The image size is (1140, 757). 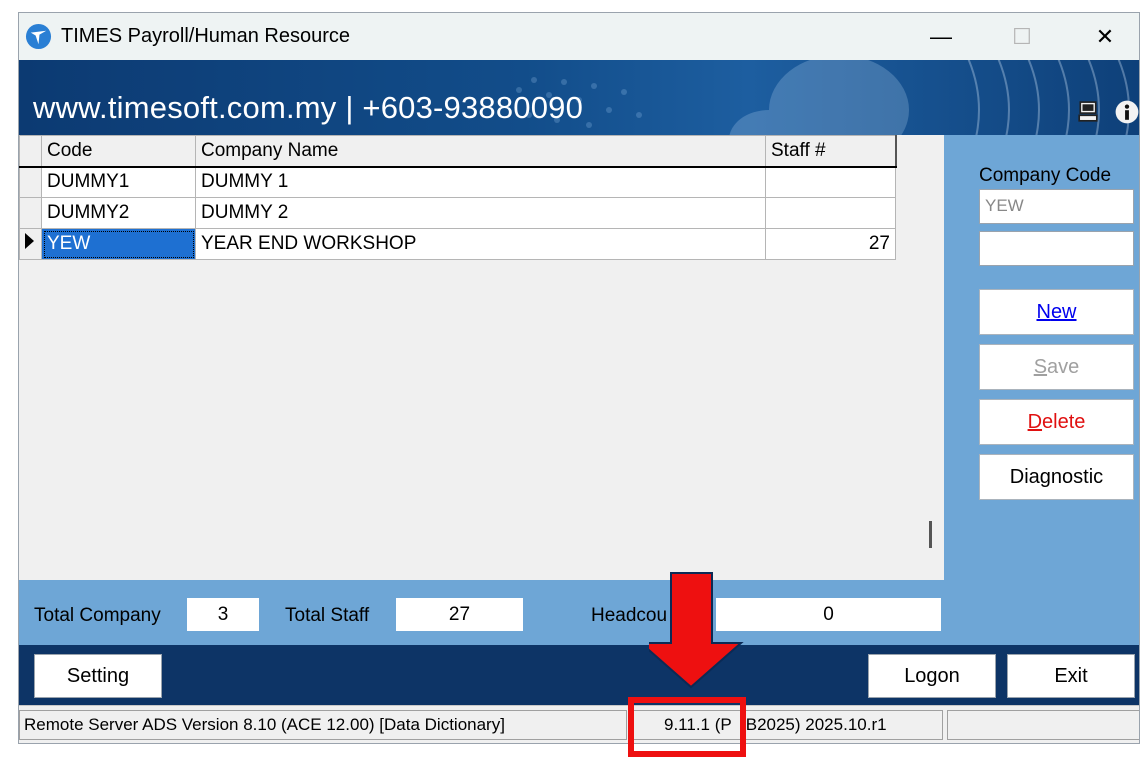 I want to click on new-button-hotkey: N, so click(x=1043, y=311).